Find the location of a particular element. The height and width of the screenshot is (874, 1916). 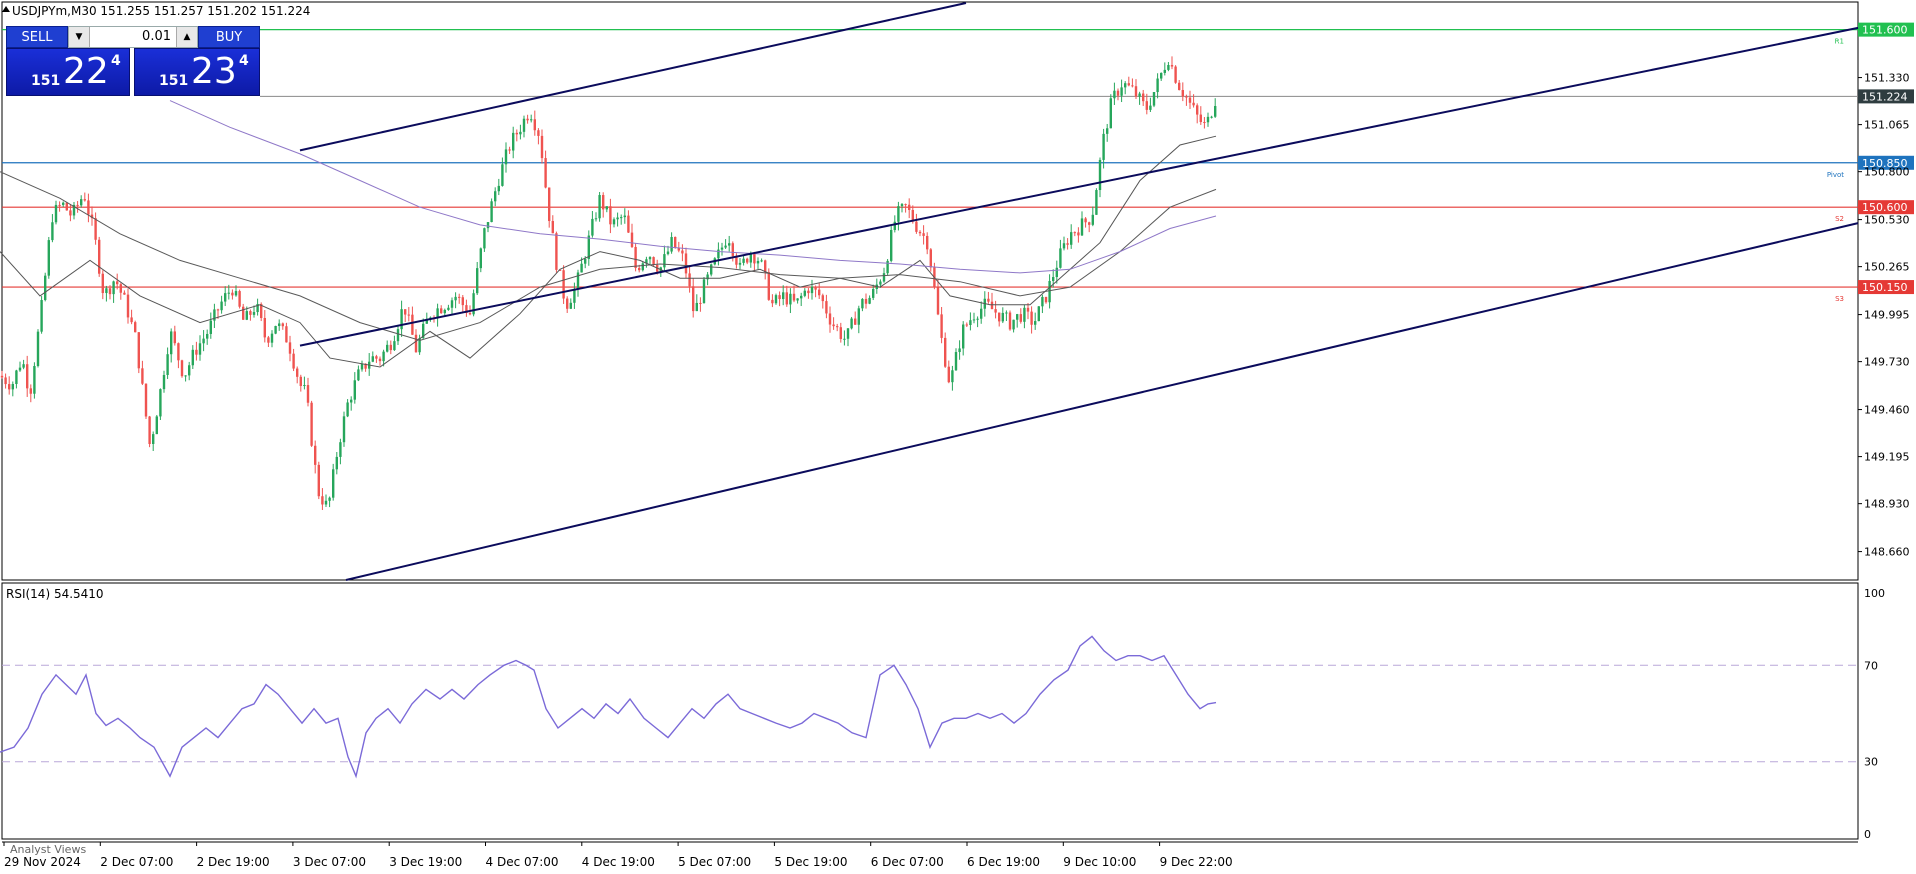

lot-decrease-icon: ▼ is located at coordinates (79, 37).